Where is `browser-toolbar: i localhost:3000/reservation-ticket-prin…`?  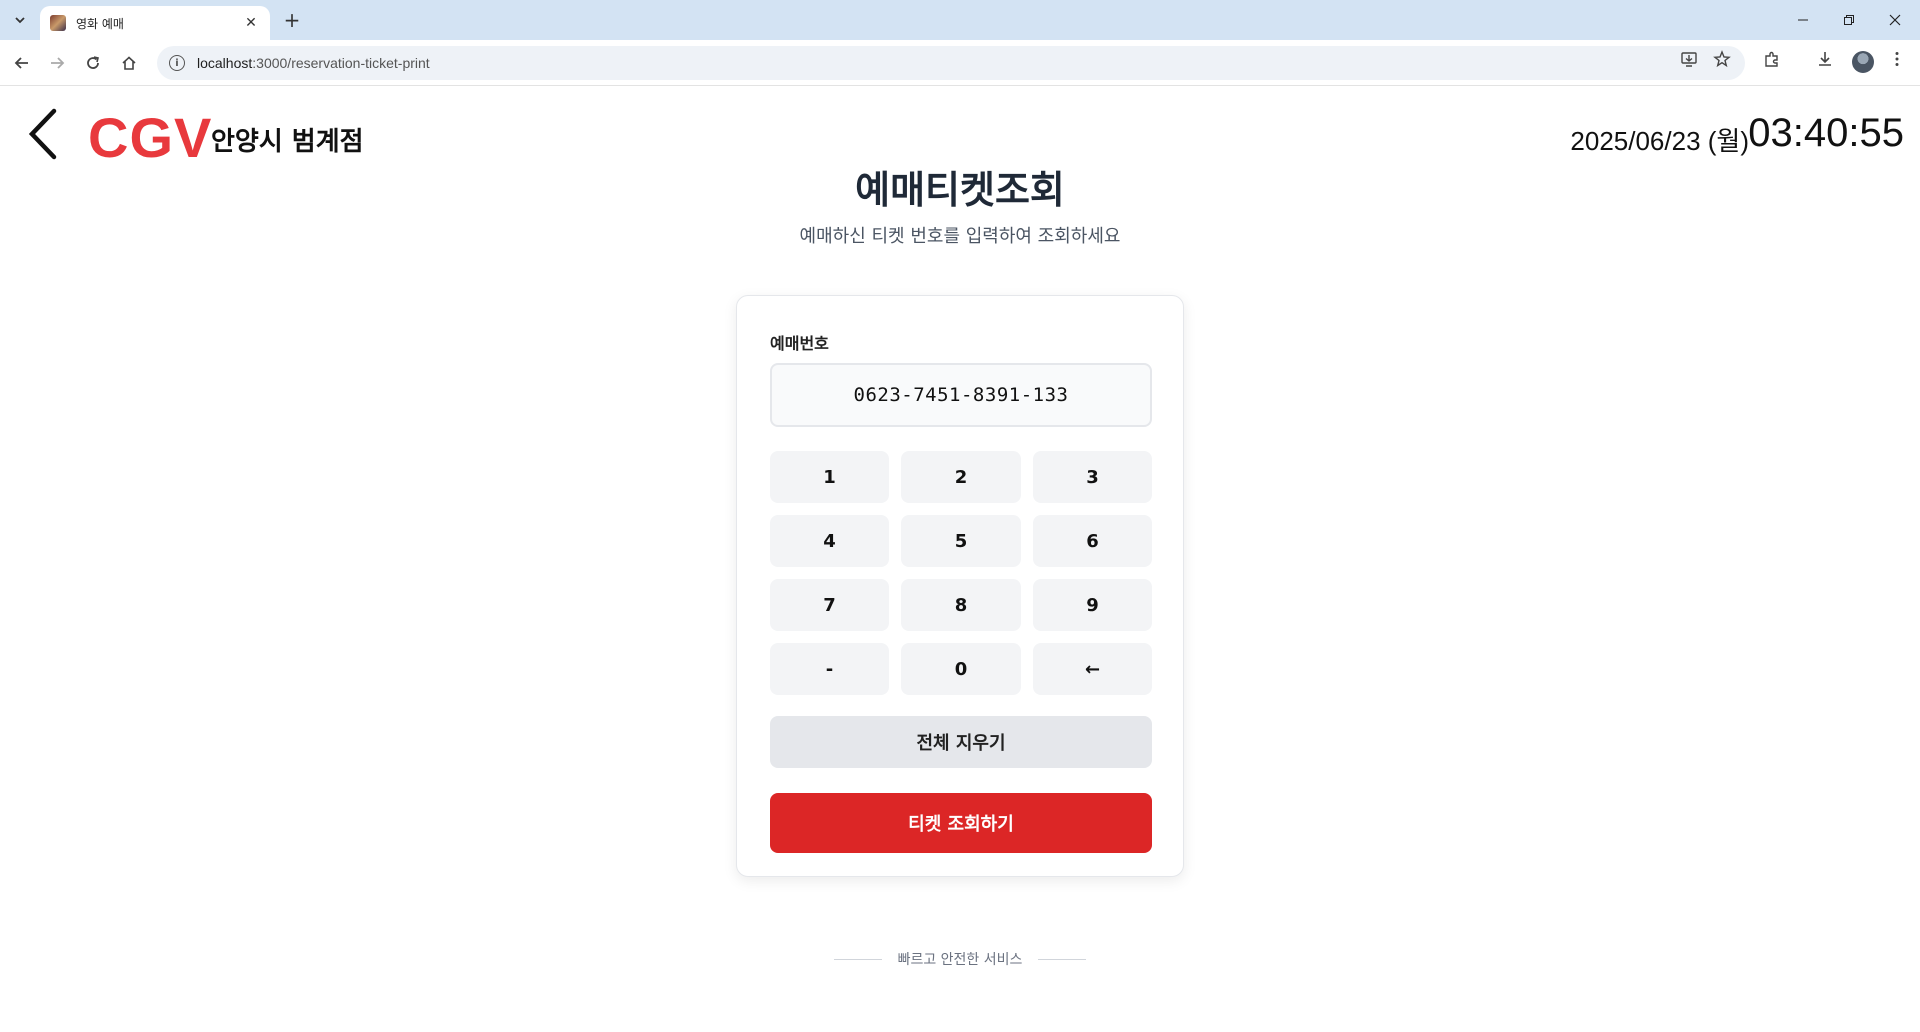 browser-toolbar: i localhost:3000/reservation-ticket-prin… is located at coordinates (960, 63).